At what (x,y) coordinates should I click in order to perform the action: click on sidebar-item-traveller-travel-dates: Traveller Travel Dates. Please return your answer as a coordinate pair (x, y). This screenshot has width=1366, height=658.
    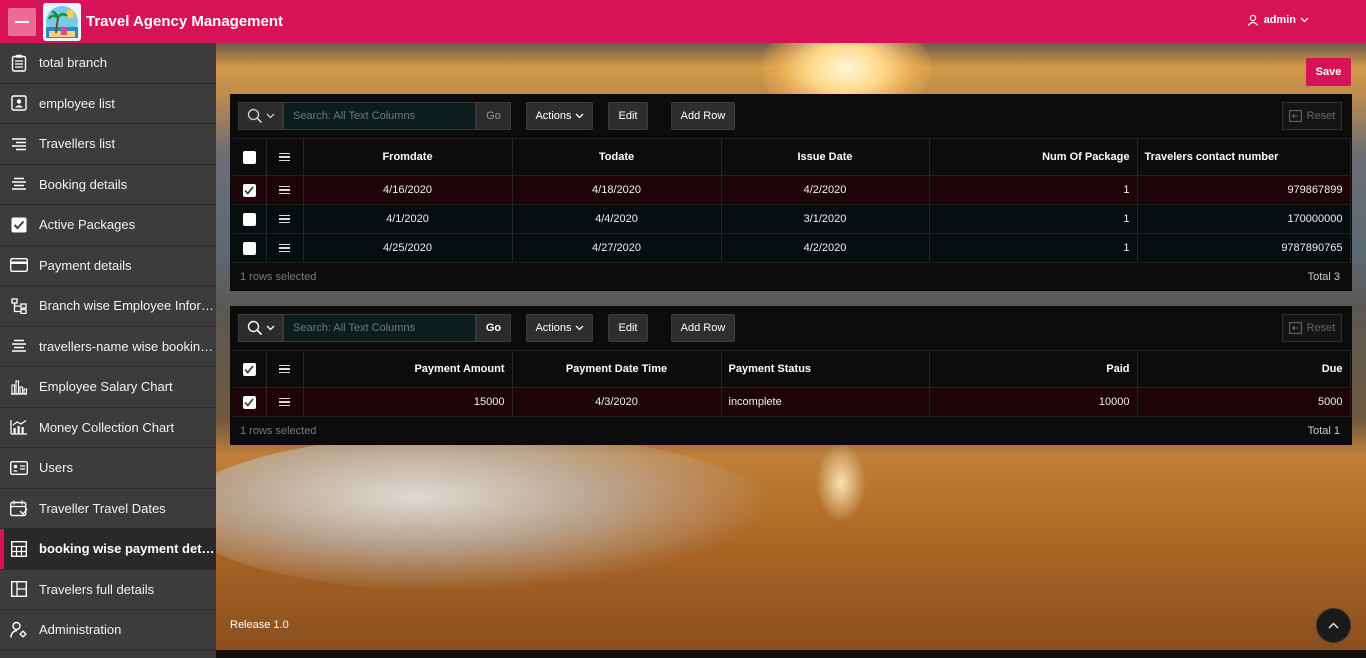
    Looking at the image, I should click on (108, 509).